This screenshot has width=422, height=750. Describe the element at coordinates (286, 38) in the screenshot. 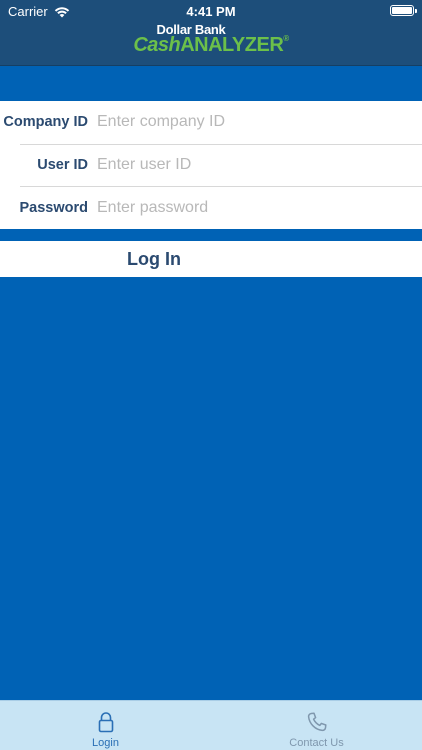

I see `logo-registered-mark: ®` at that location.